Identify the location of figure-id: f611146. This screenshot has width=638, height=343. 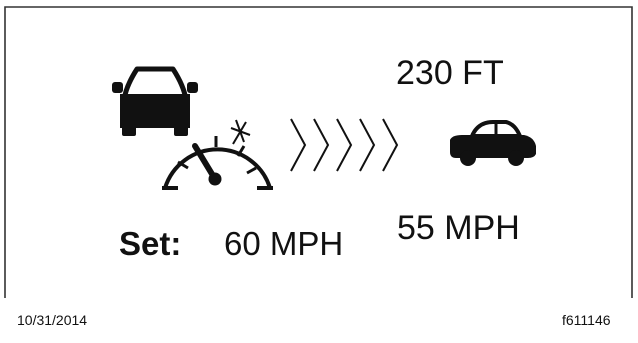
(586, 320).